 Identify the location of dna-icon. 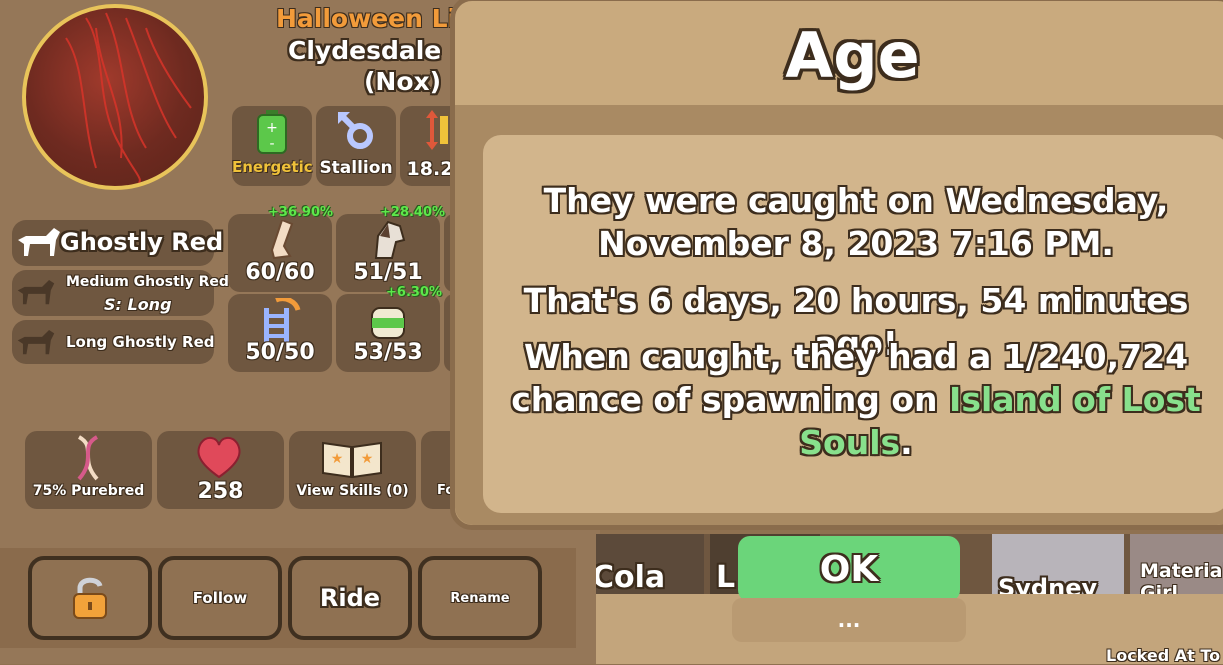
(88, 458).